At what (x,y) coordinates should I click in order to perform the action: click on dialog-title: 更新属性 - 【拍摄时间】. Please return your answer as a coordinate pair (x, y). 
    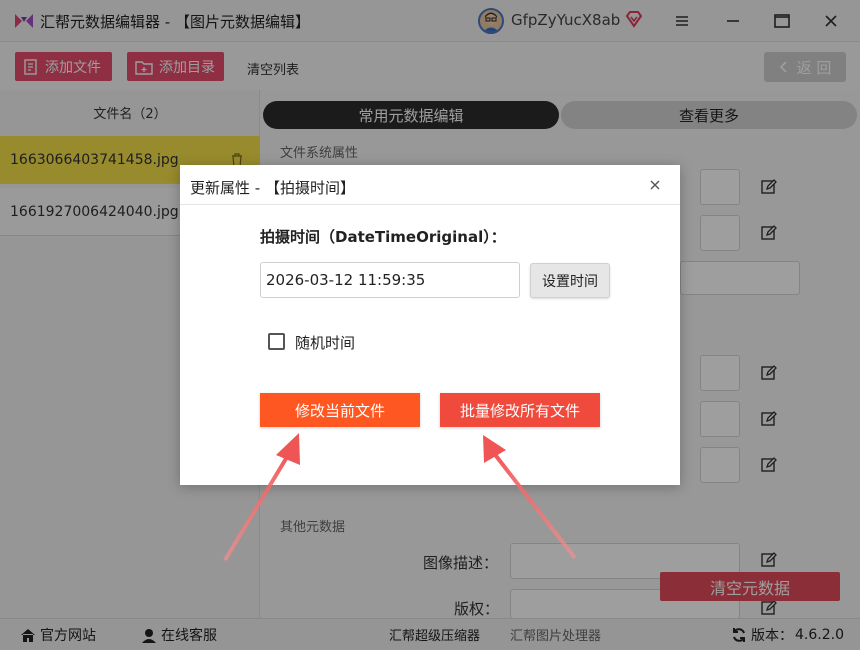
    Looking at the image, I should click on (272, 188).